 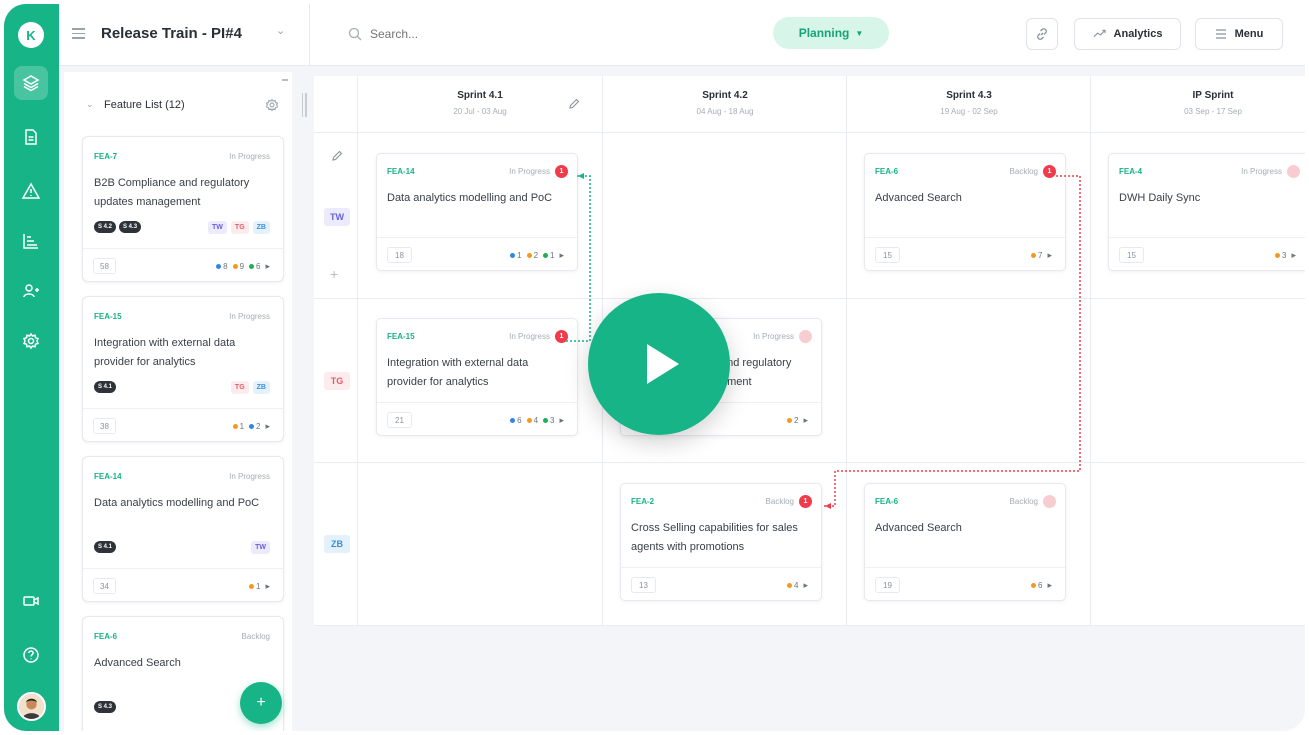 What do you see at coordinates (171, 33) in the screenshot?
I see `project-title: Release Train - PI#4` at bounding box center [171, 33].